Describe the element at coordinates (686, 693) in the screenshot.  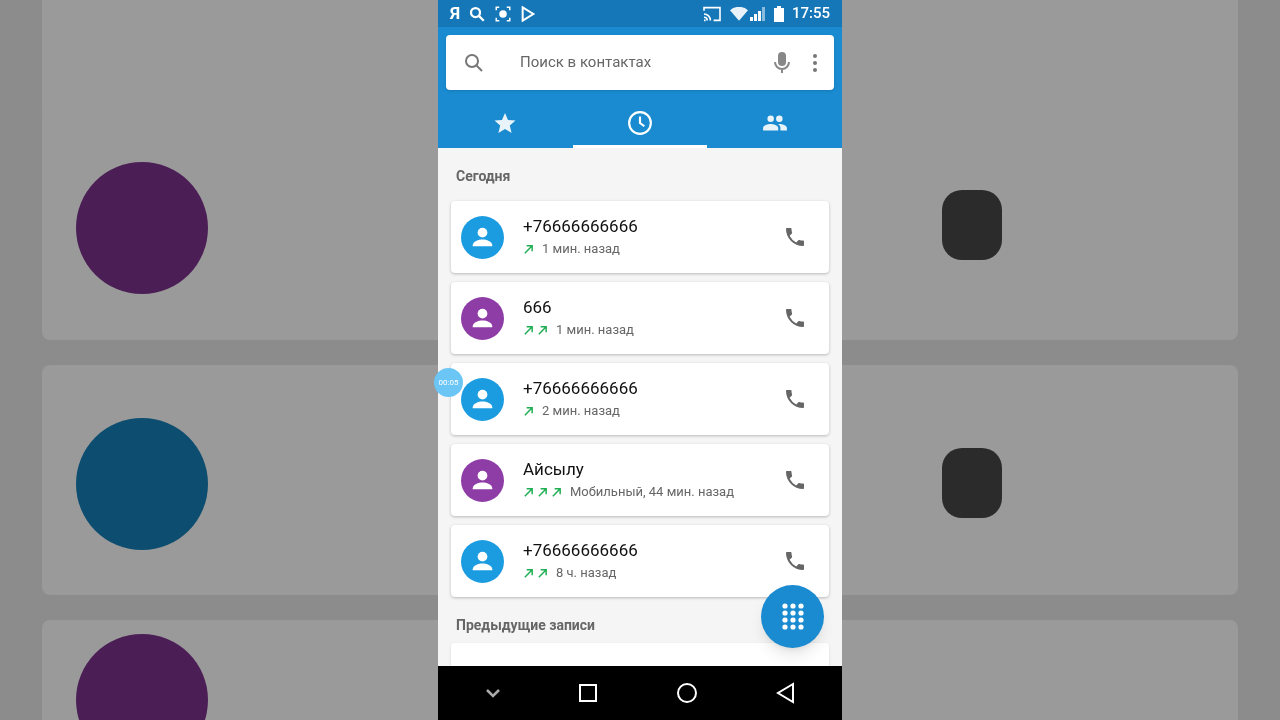
I see `home-icon` at that location.